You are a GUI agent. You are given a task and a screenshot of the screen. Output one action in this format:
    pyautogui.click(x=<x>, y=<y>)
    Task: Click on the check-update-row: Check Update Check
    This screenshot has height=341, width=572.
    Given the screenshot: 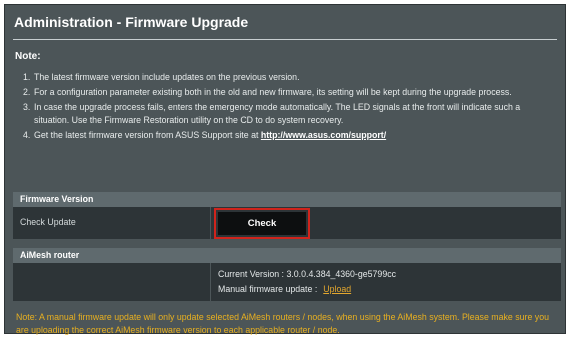 What is the action you would take?
    pyautogui.click(x=287, y=223)
    